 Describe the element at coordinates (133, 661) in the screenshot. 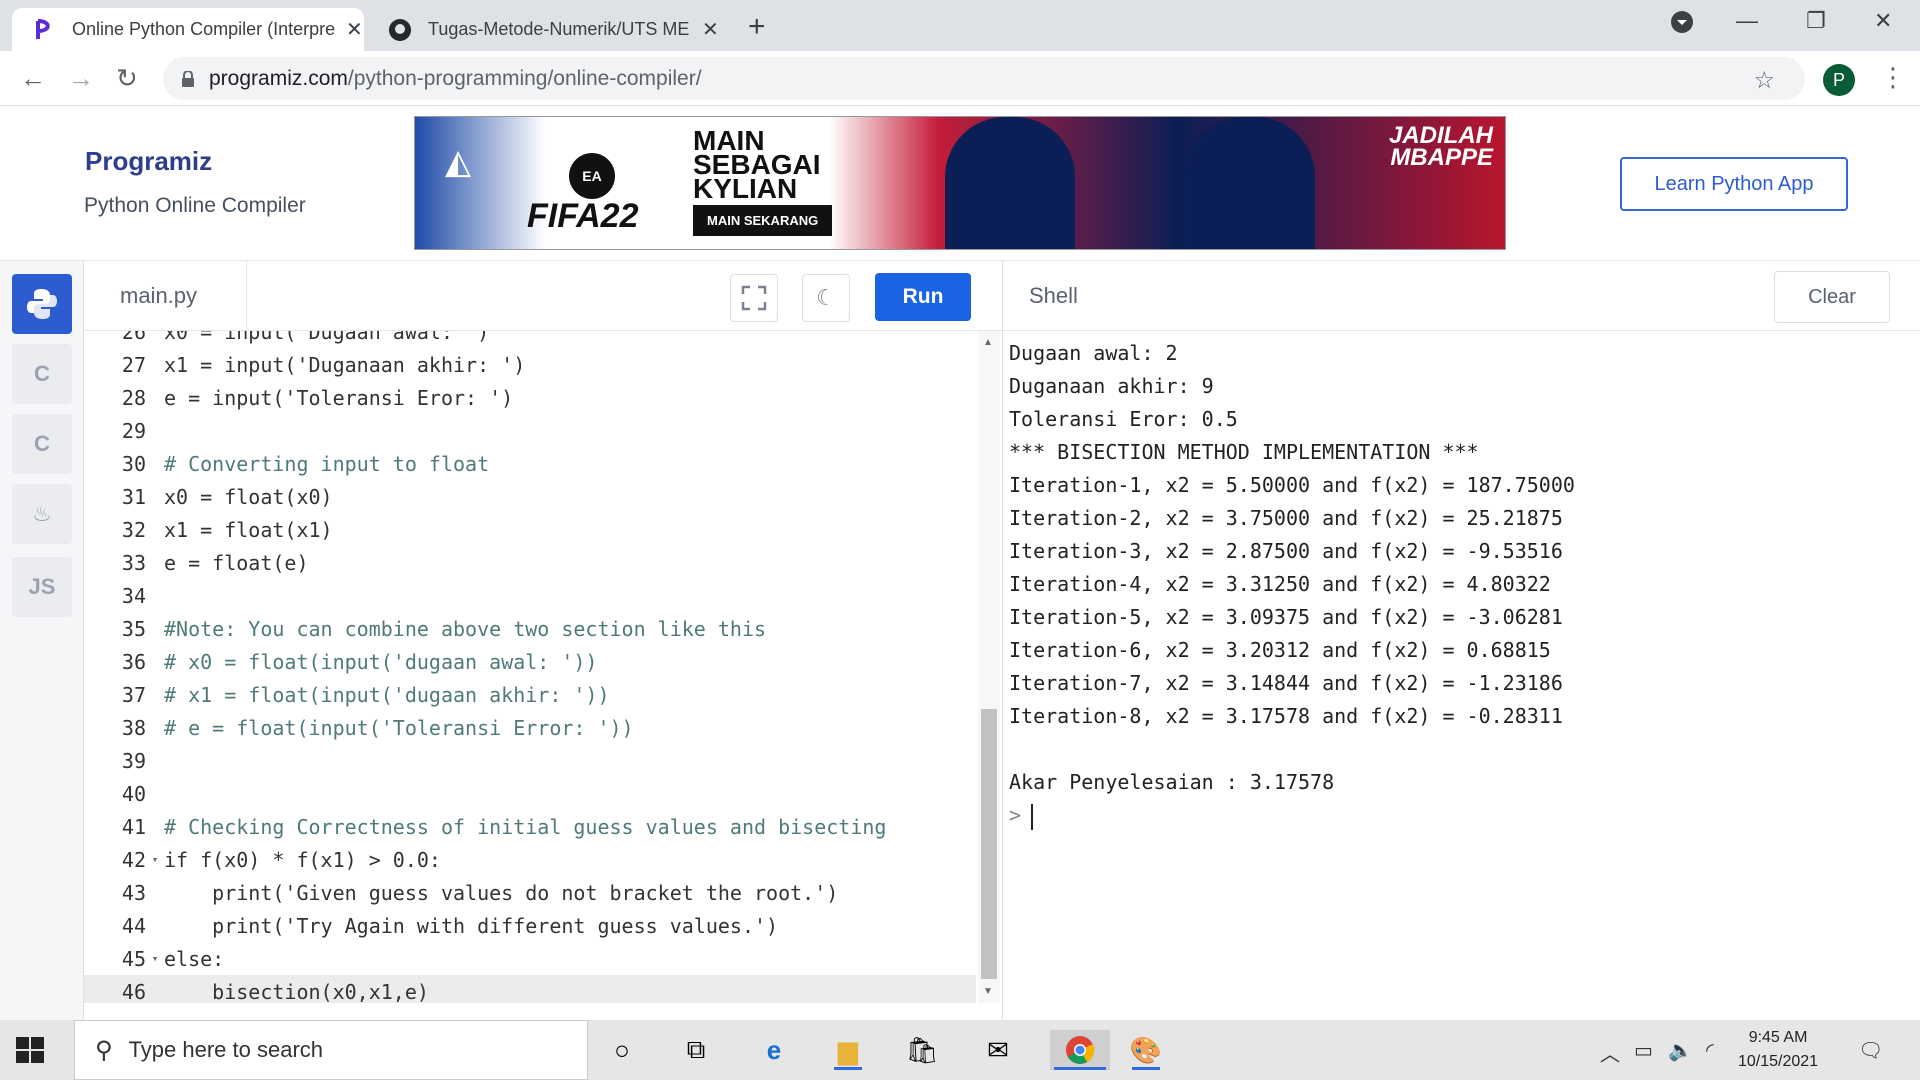

I see `line-number: 36` at that location.